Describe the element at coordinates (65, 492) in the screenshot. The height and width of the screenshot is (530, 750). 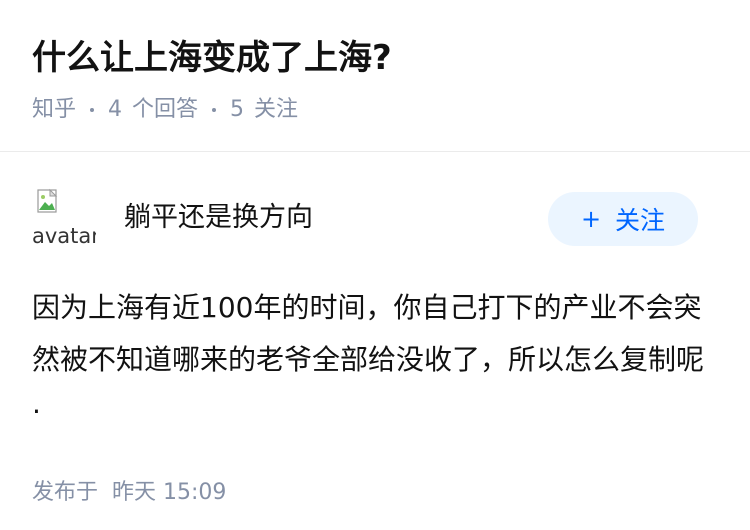
I see `time-prefix: 发布于` at that location.